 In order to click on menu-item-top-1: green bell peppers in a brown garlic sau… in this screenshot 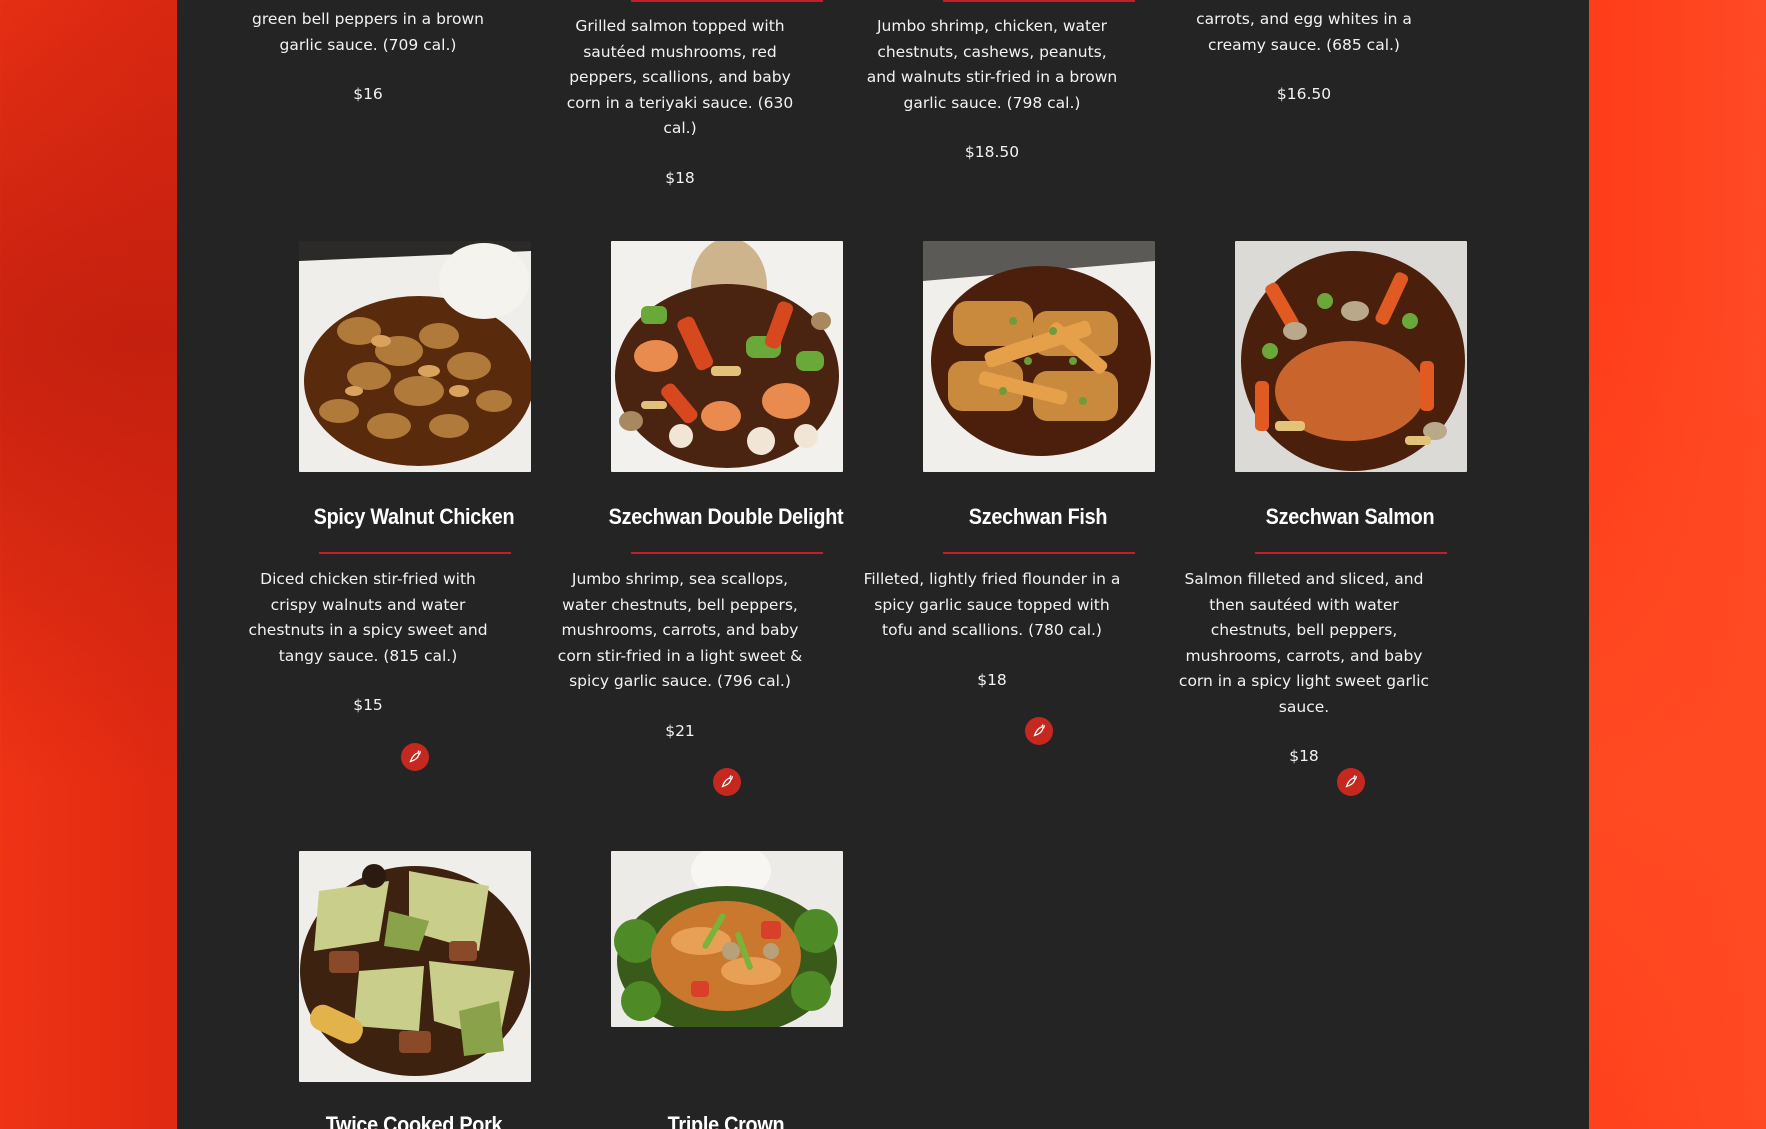, I will do `click(368, 57)`.